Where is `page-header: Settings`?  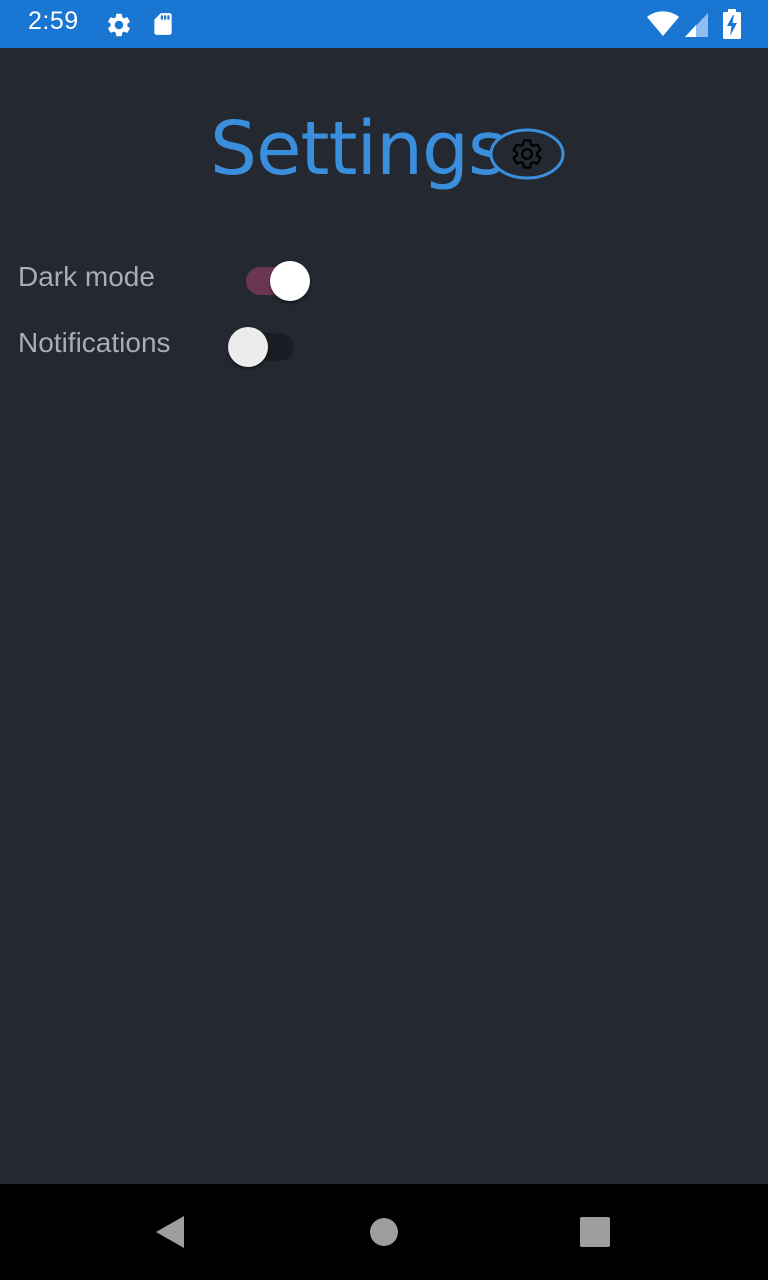 page-header: Settings is located at coordinates (384, 149).